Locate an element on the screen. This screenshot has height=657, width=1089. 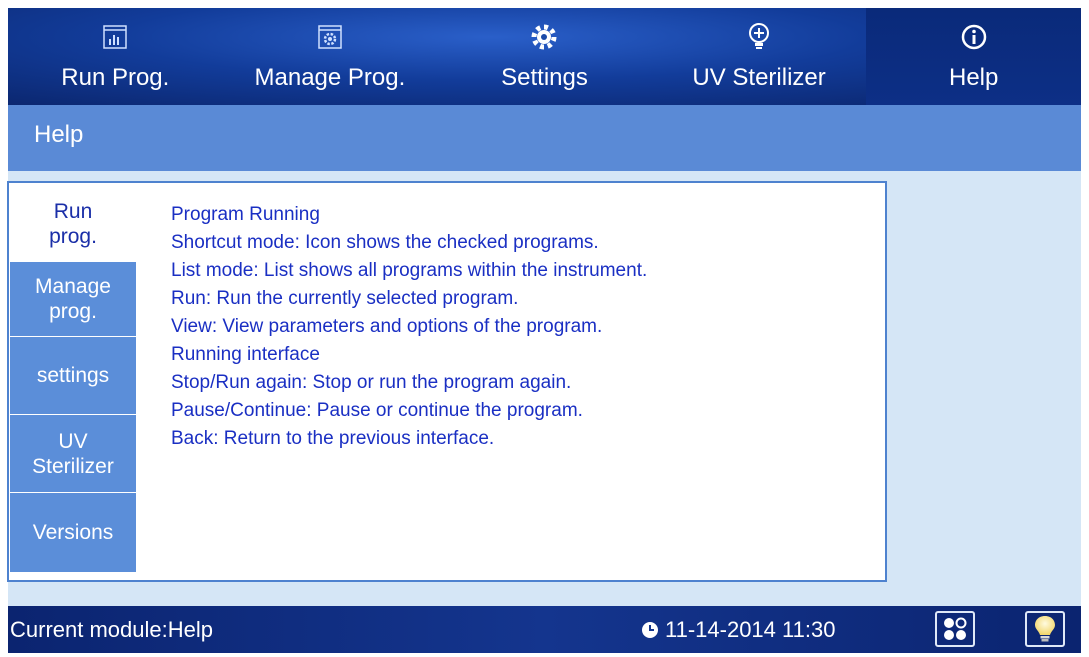
apps-grid-button is located at coordinates (955, 629).